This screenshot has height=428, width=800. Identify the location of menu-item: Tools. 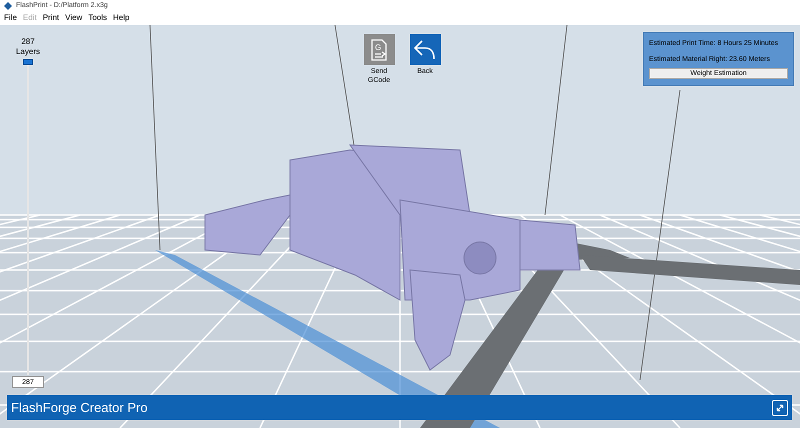
(98, 18).